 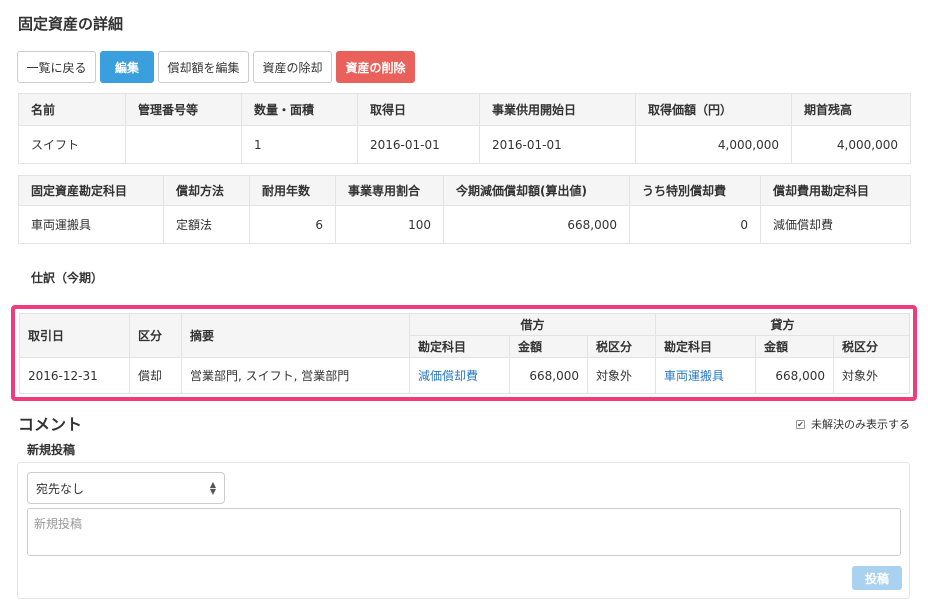 I want to click on new-post-label: 新規投稿, so click(x=51, y=450).